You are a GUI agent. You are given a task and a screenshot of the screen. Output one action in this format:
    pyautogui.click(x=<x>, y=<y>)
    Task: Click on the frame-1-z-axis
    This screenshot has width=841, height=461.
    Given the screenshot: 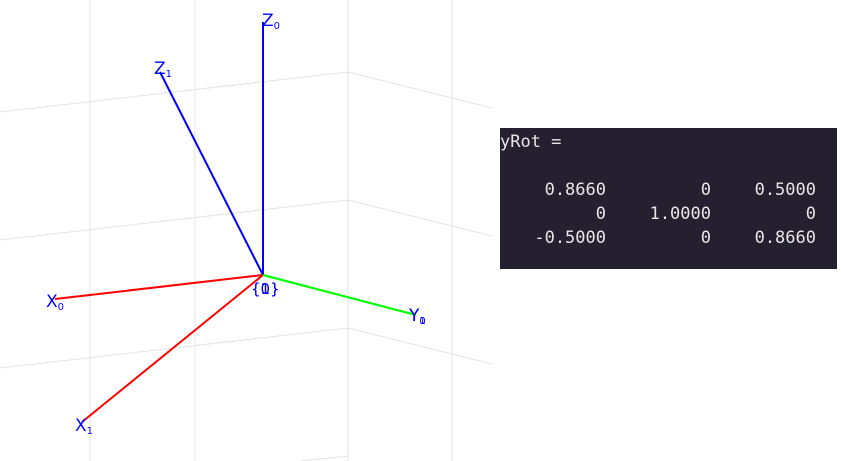 What is the action you would take?
    pyautogui.click(x=211, y=173)
    